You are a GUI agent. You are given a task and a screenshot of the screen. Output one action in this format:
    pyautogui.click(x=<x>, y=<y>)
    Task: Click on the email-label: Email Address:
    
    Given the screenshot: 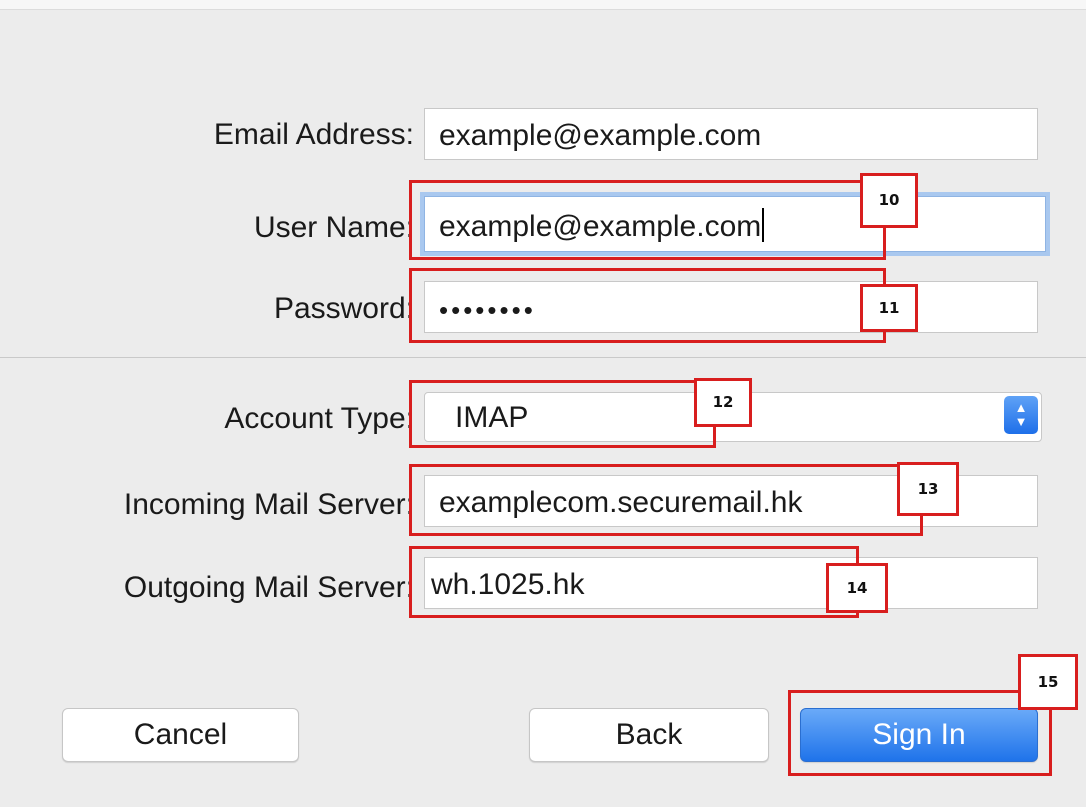 What is the action you would take?
    pyautogui.click(x=313, y=134)
    